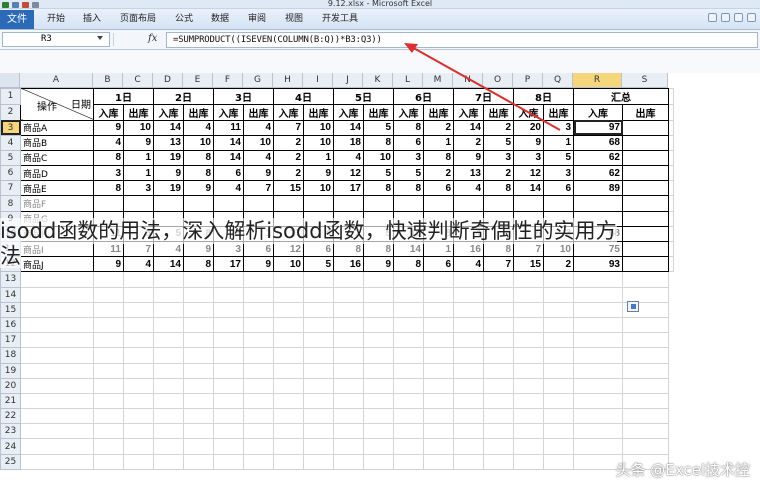 The height and width of the screenshot is (490, 760). Describe the element at coordinates (10, 127) in the screenshot. I see `row-header-3: 3` at that location.